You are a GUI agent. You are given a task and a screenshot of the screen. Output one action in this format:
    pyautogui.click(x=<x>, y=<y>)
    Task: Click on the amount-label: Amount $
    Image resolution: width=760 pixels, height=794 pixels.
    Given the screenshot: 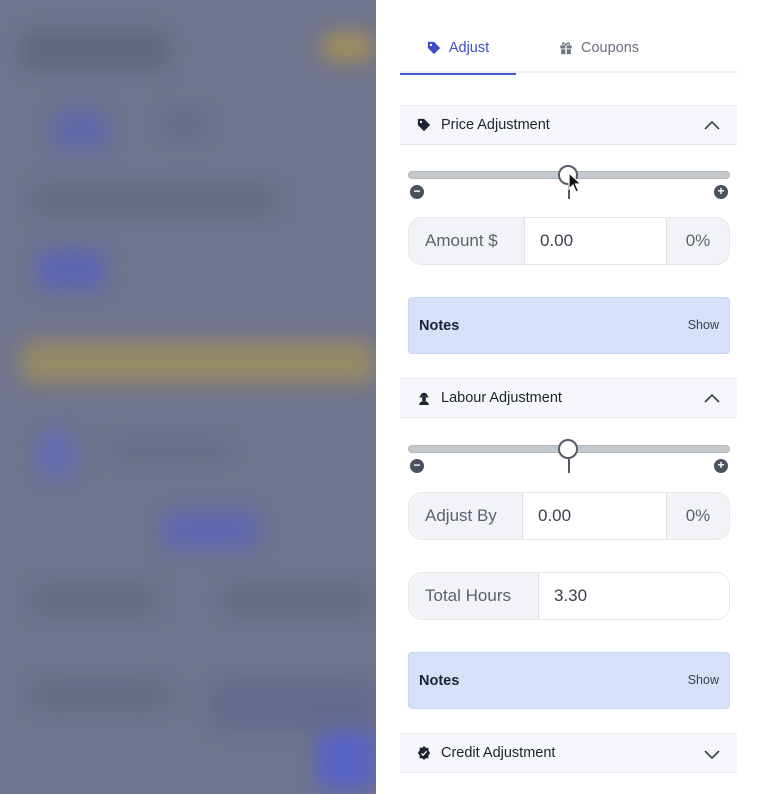 What is the action you would take?
    pyautogui.click(x=461, y=240)
    